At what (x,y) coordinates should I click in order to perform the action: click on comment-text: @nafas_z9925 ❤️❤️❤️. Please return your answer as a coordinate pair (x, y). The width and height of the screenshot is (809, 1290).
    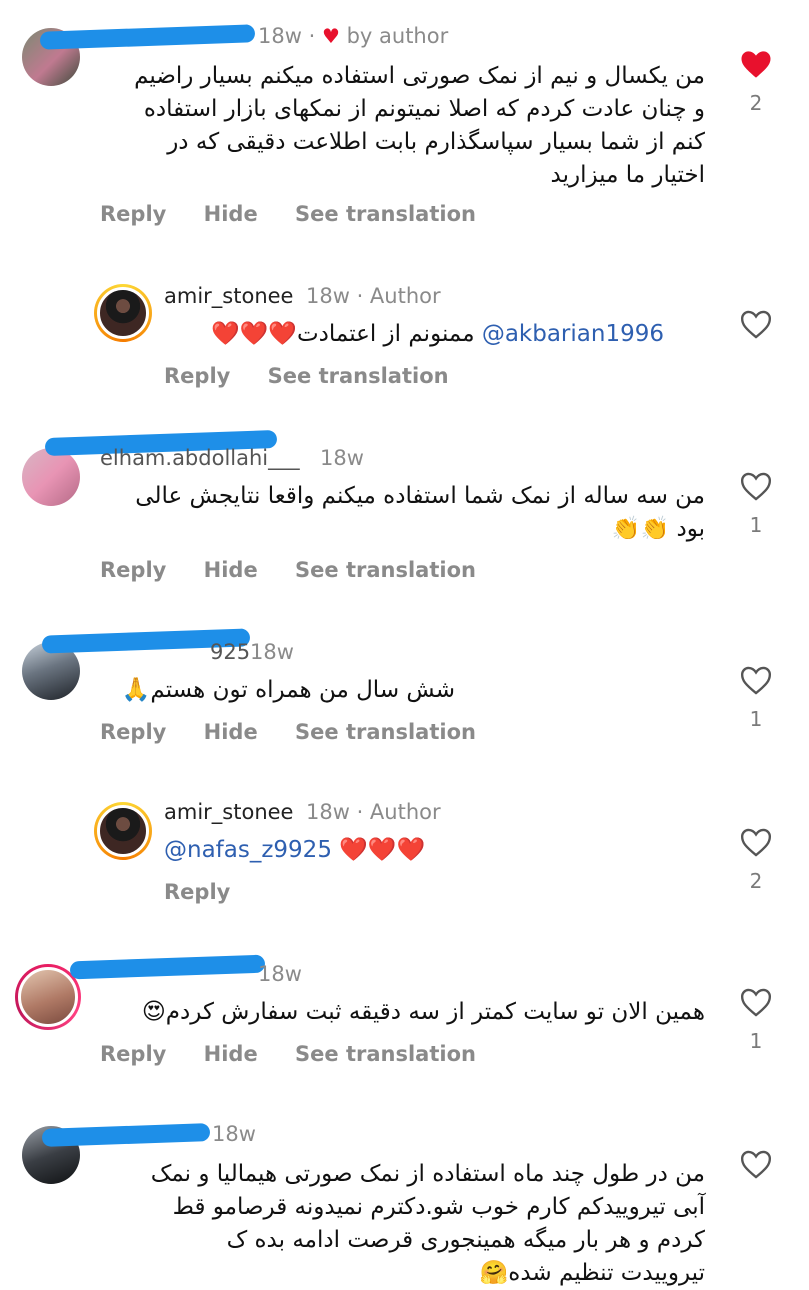
    Looking at the image, I should click on (294, 850).